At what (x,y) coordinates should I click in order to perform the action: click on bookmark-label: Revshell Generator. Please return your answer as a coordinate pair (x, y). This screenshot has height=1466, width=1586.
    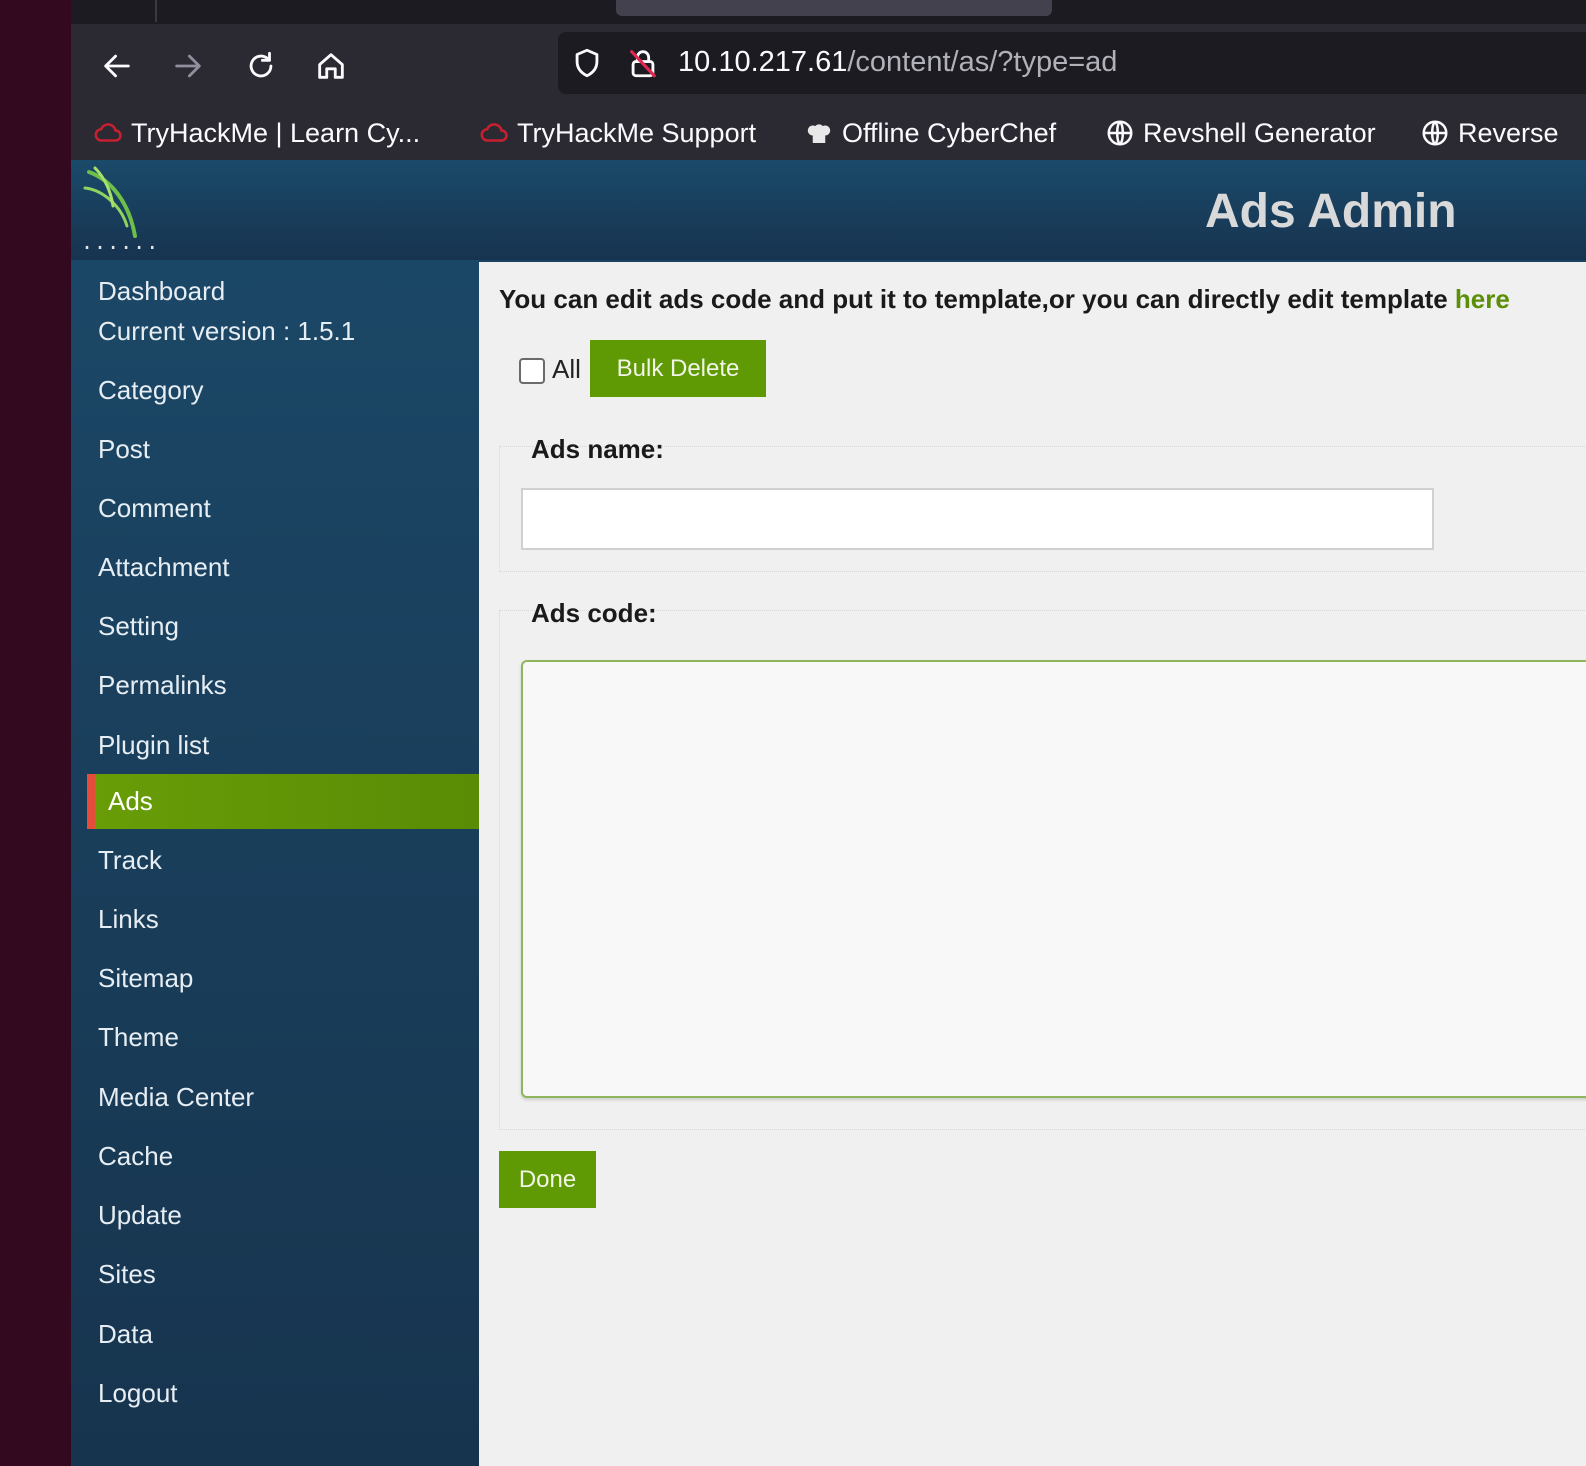
    Looking at the image, I should click on (1259, 132).